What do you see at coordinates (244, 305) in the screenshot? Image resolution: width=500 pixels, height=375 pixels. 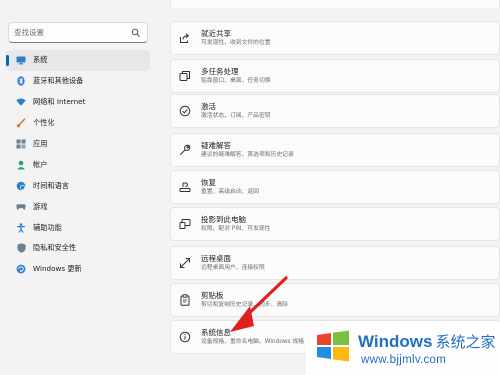 I see `card-description: 剪切和复制历史记录、同步、清除` at bounding box center [244, 305].